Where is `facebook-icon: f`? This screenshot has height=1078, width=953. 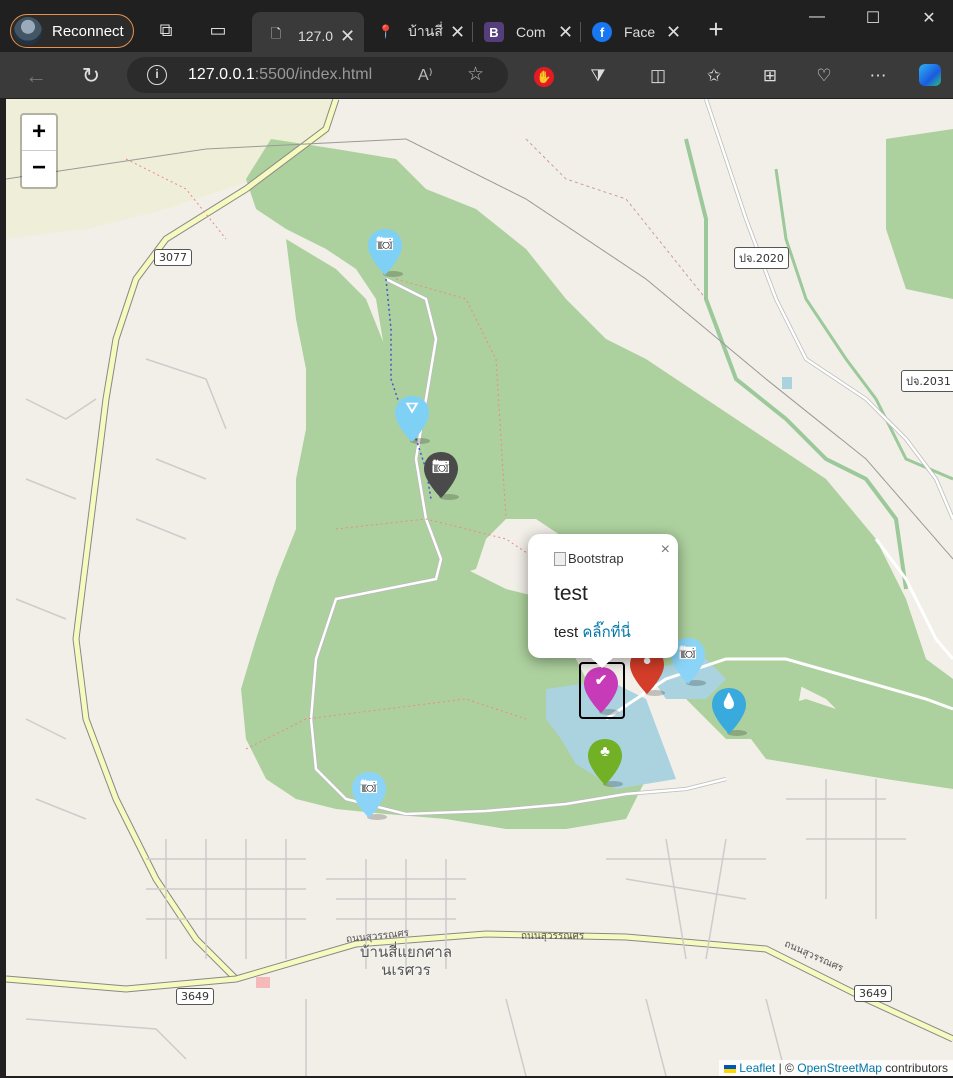 facebook-icon: f is located at coordinates (602, 32).